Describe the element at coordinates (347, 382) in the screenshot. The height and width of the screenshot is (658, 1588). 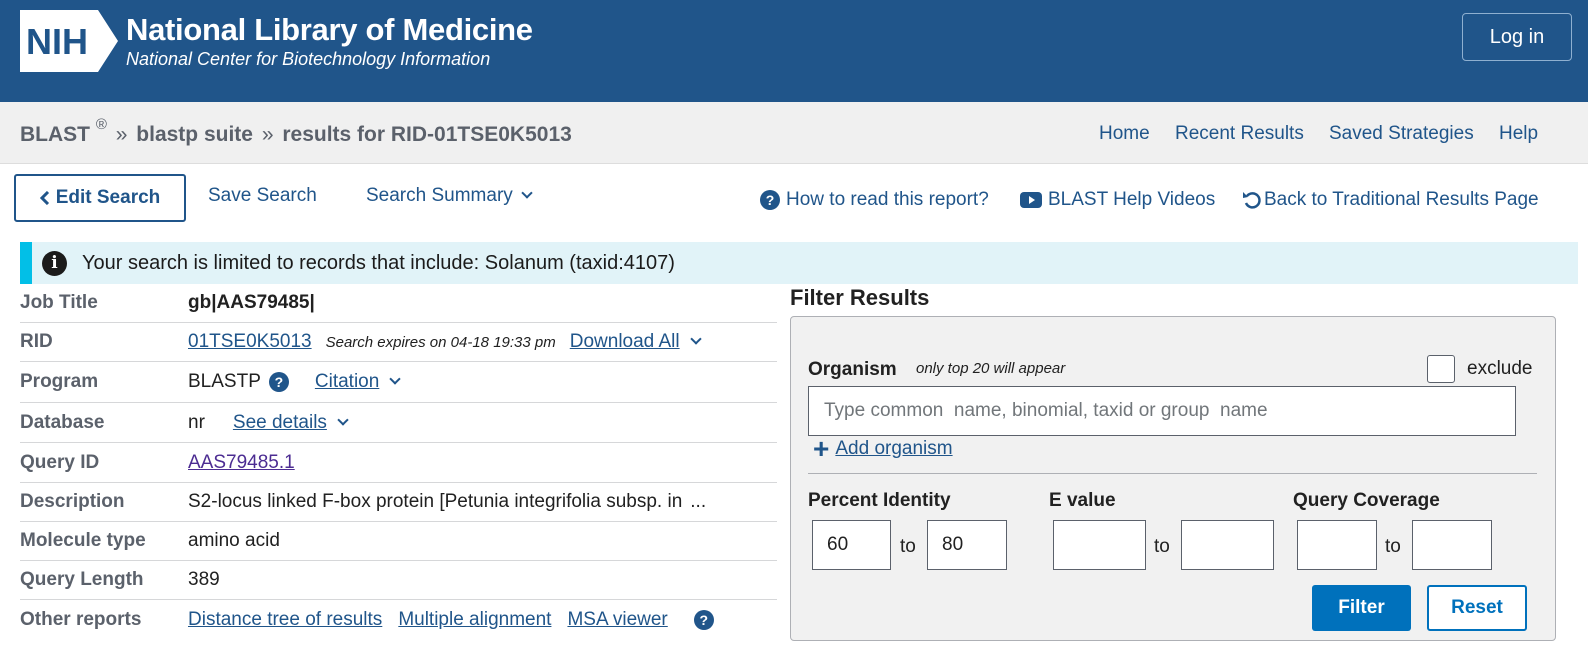
I see `citation-dropdown: Citation` at that location.